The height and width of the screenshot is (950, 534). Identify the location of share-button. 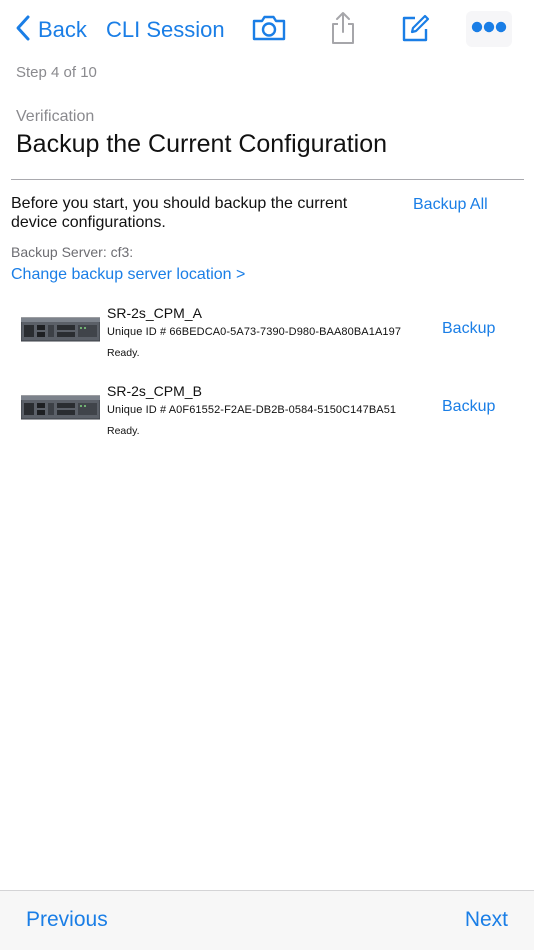
(343, 30).